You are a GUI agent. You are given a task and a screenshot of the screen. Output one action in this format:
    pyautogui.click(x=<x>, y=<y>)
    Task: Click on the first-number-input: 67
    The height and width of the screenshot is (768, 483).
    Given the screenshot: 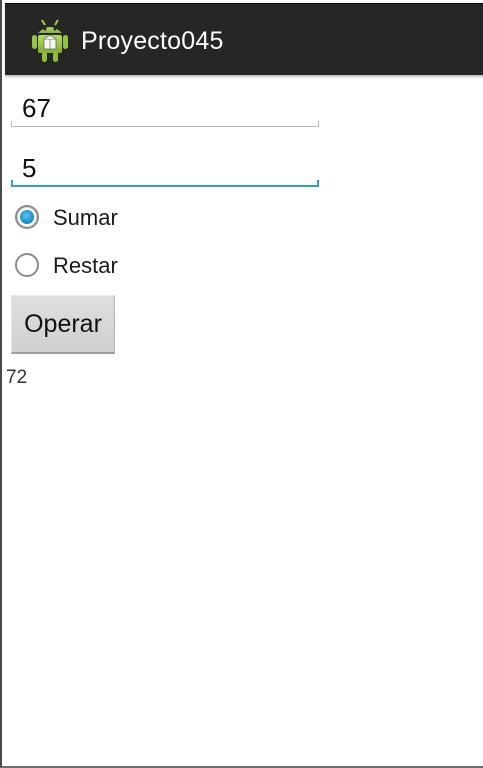 What is the action you would take?
    pyautogui.click(x=165, y=107)
    